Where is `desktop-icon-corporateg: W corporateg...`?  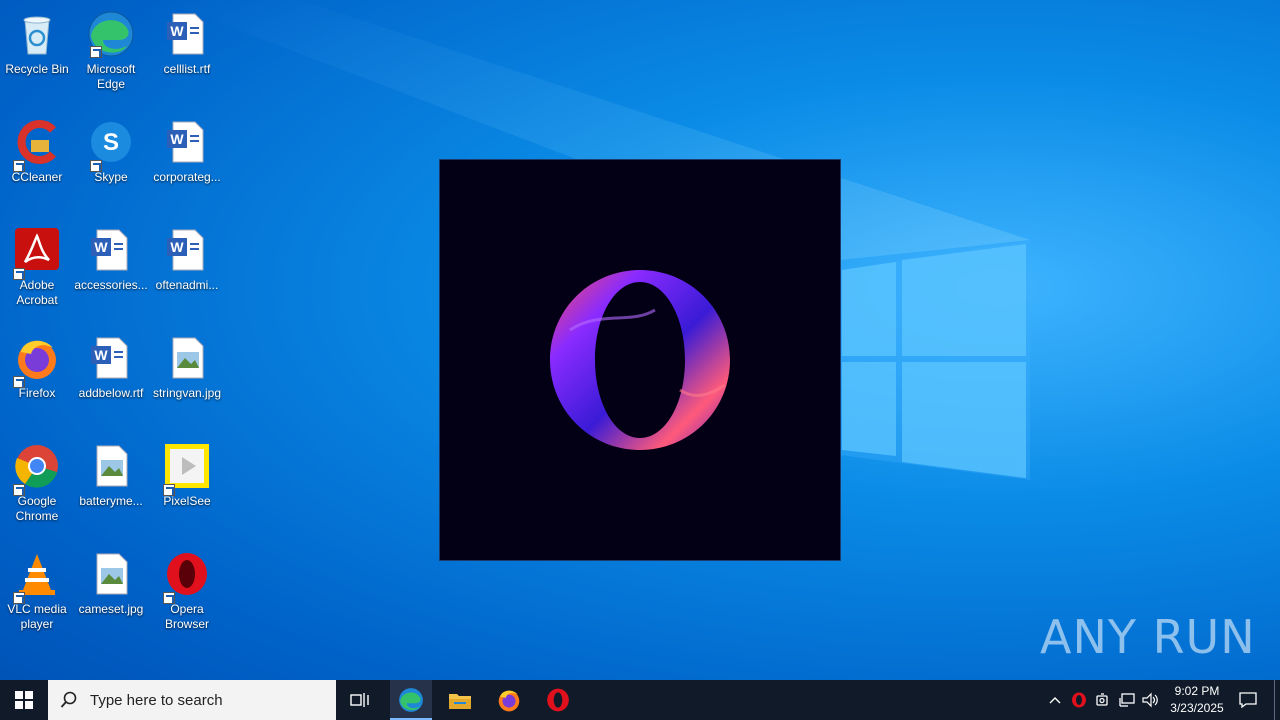 desktop-icon-corporateg: W corporateg... is located at coordinates (187, 162).